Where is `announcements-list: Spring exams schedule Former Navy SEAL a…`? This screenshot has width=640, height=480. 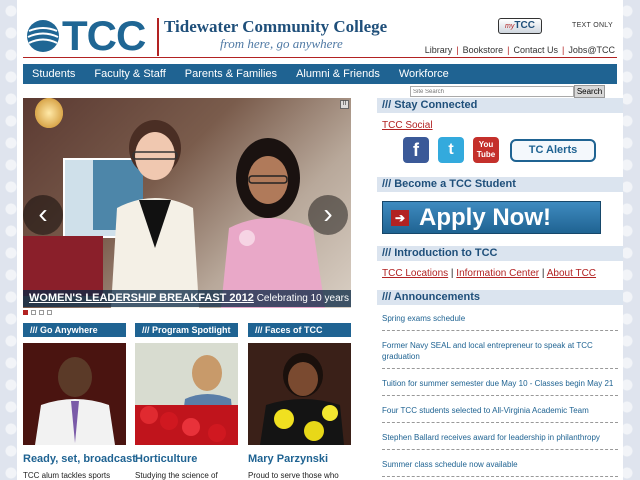 announcements-list: Spring exams schedule Former Navy SEAL a… is located at coordinates (500, 395).